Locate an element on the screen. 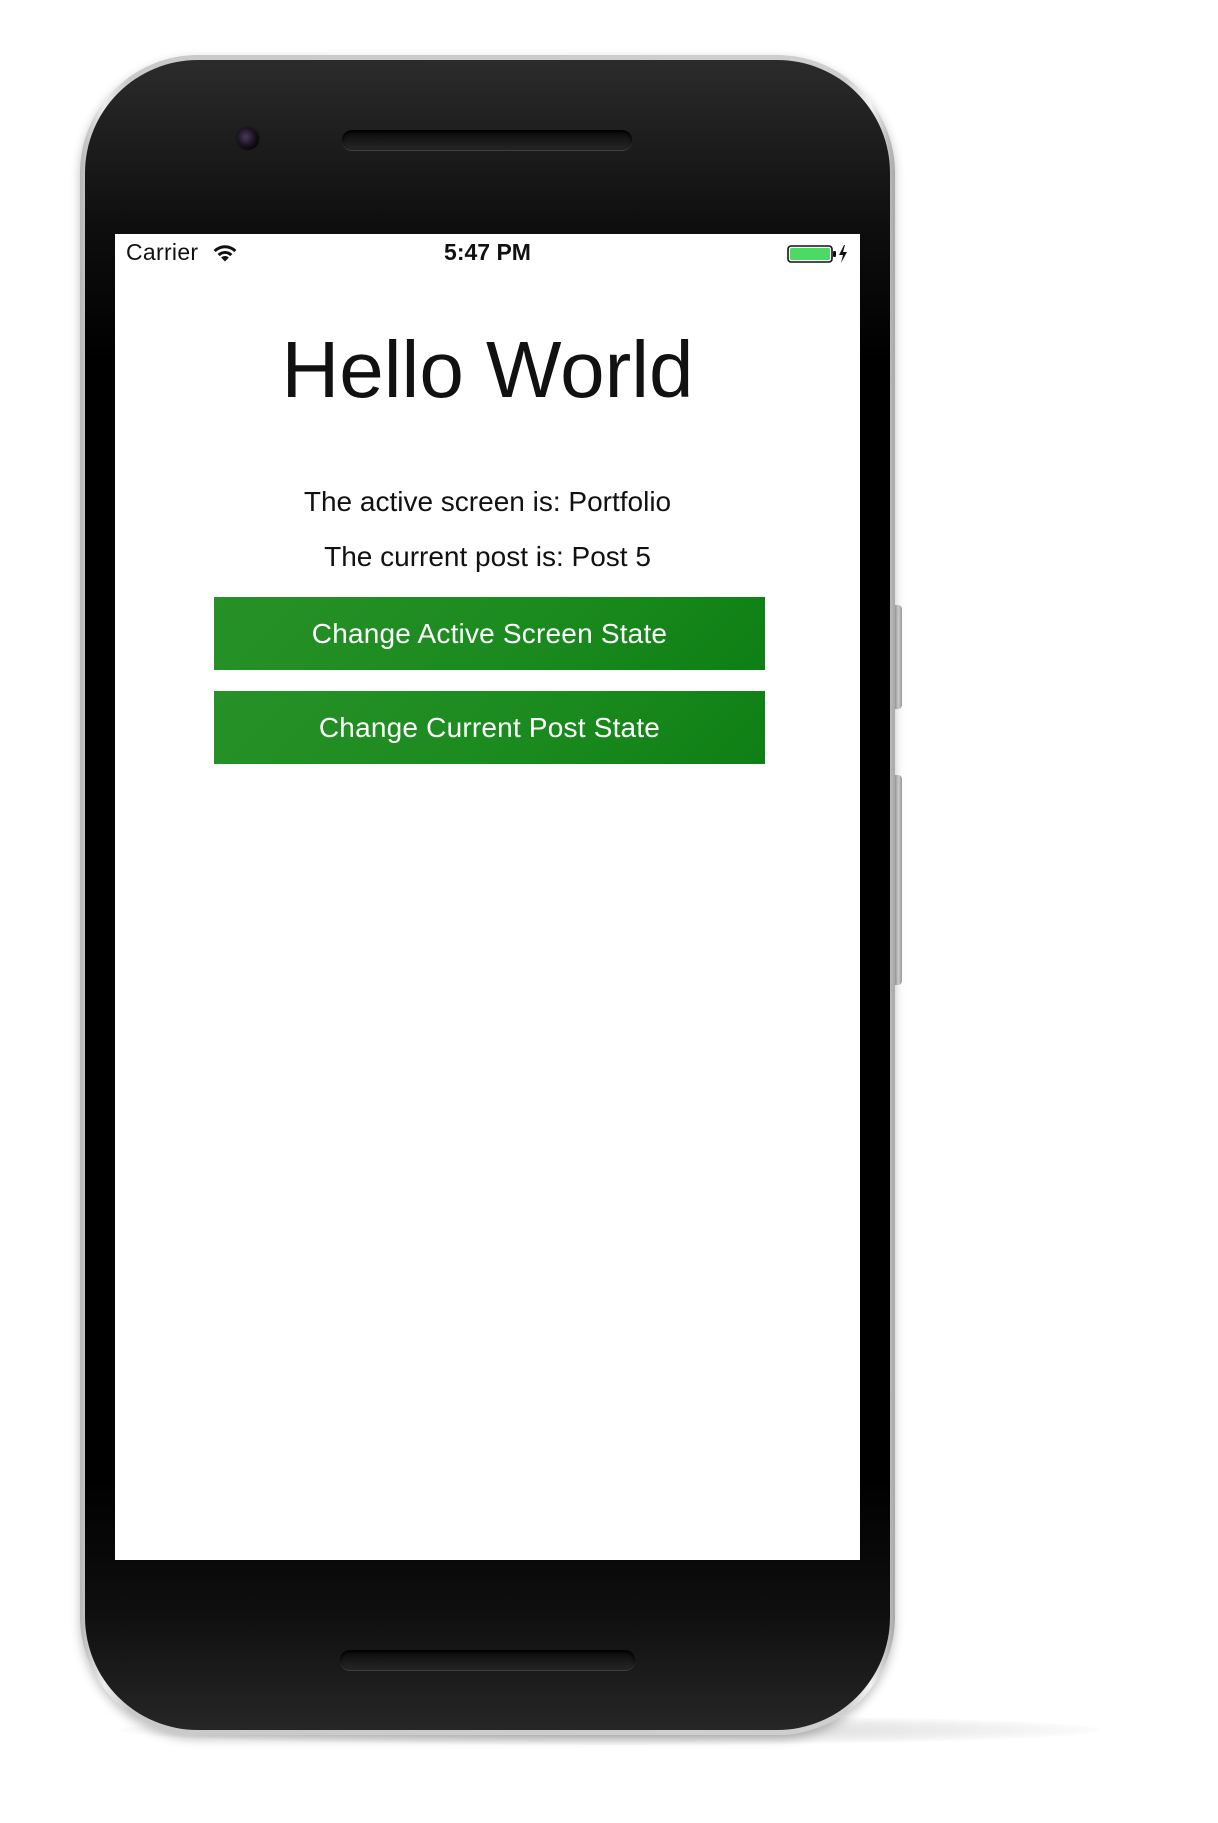  bottom-speaker is located at coordinates (487, 1660).